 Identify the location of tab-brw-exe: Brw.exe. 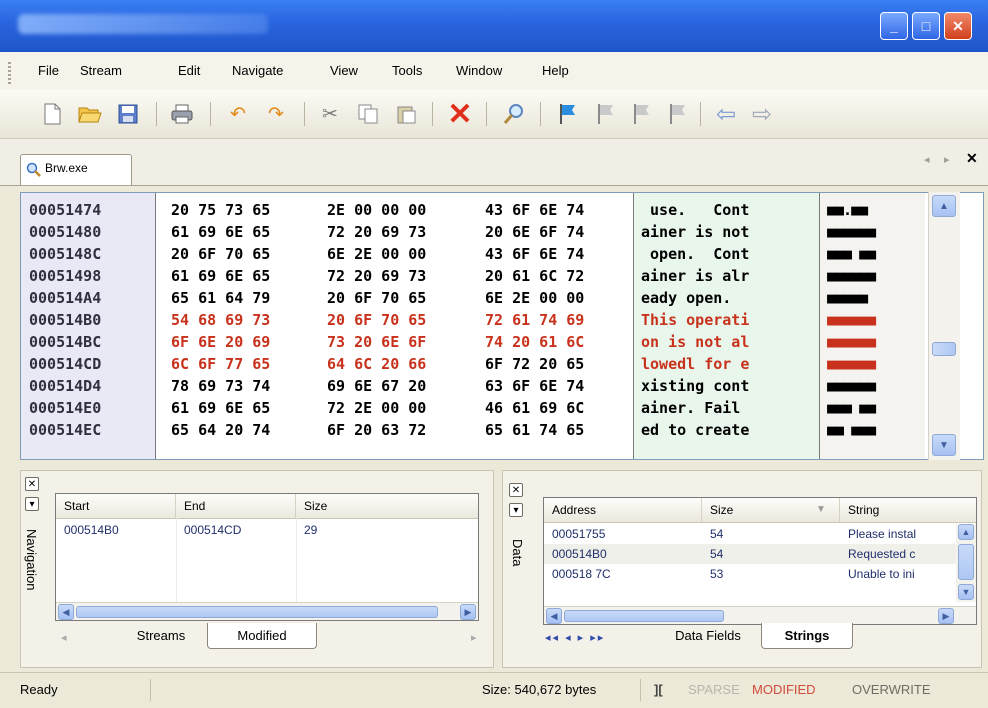
(76, 169).